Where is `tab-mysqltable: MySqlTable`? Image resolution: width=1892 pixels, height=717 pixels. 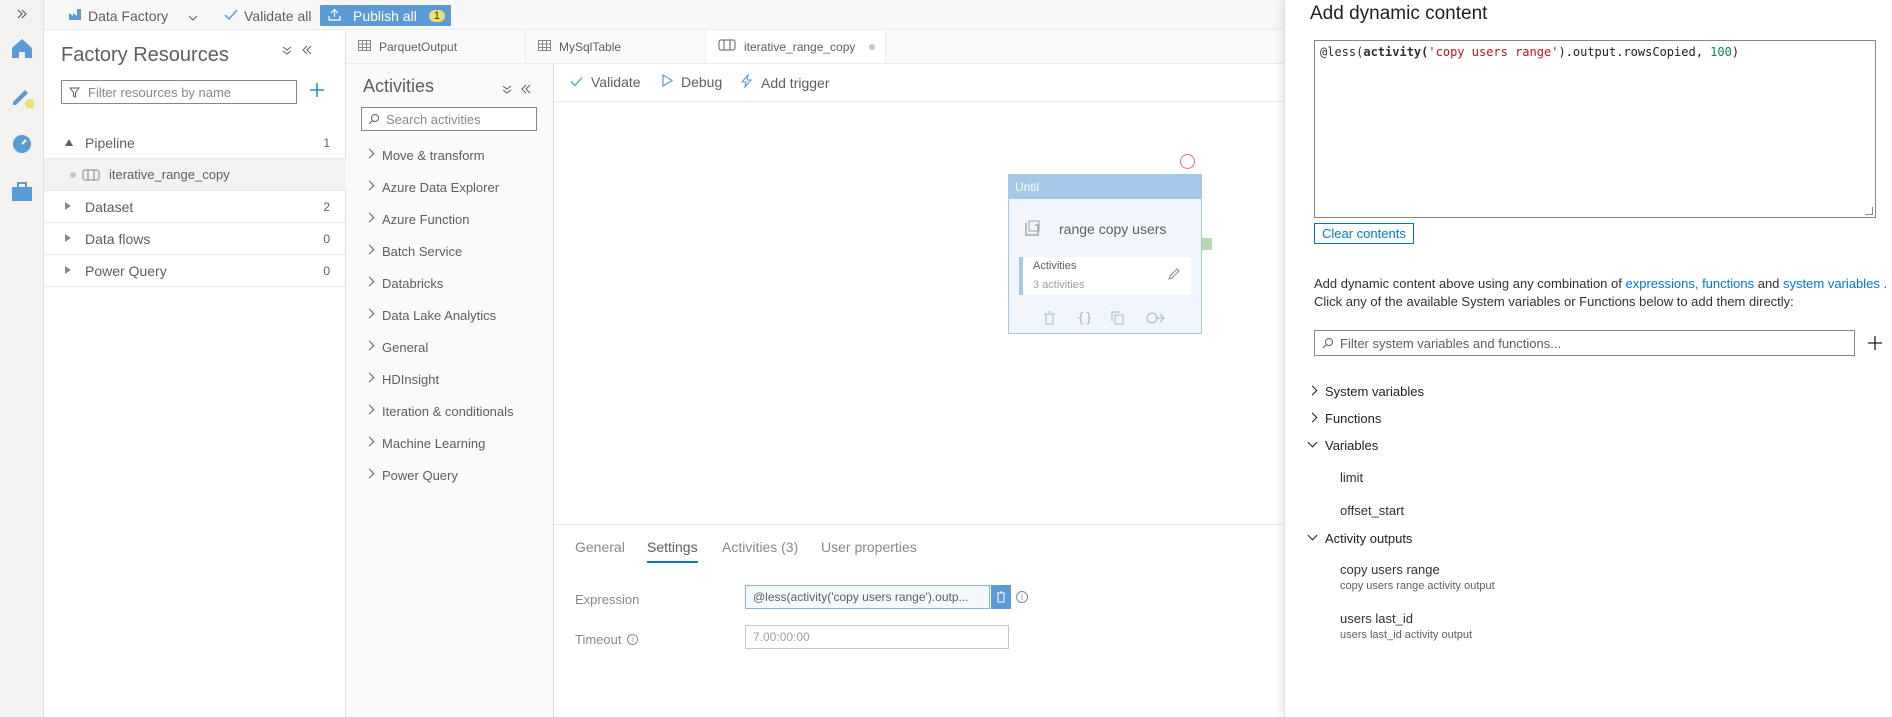
tab-mysqltable: MySqlTable is located at coordinates (616, 46).